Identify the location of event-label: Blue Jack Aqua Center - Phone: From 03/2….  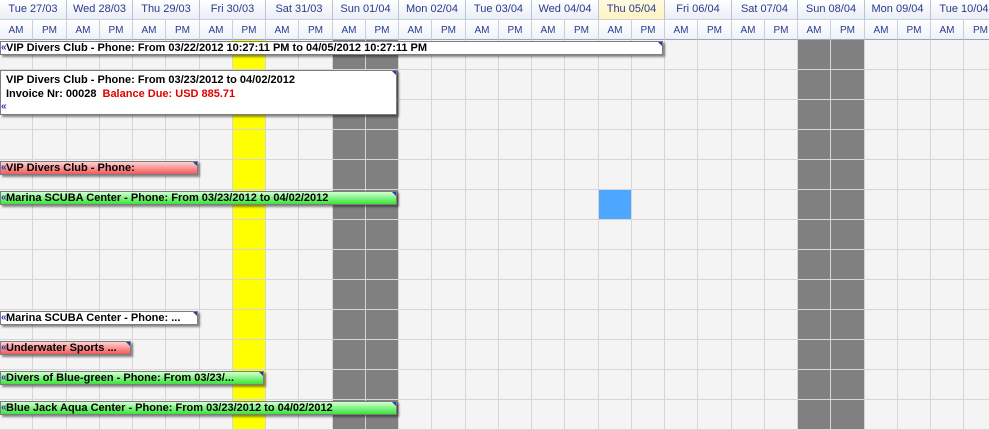
(169, 408).